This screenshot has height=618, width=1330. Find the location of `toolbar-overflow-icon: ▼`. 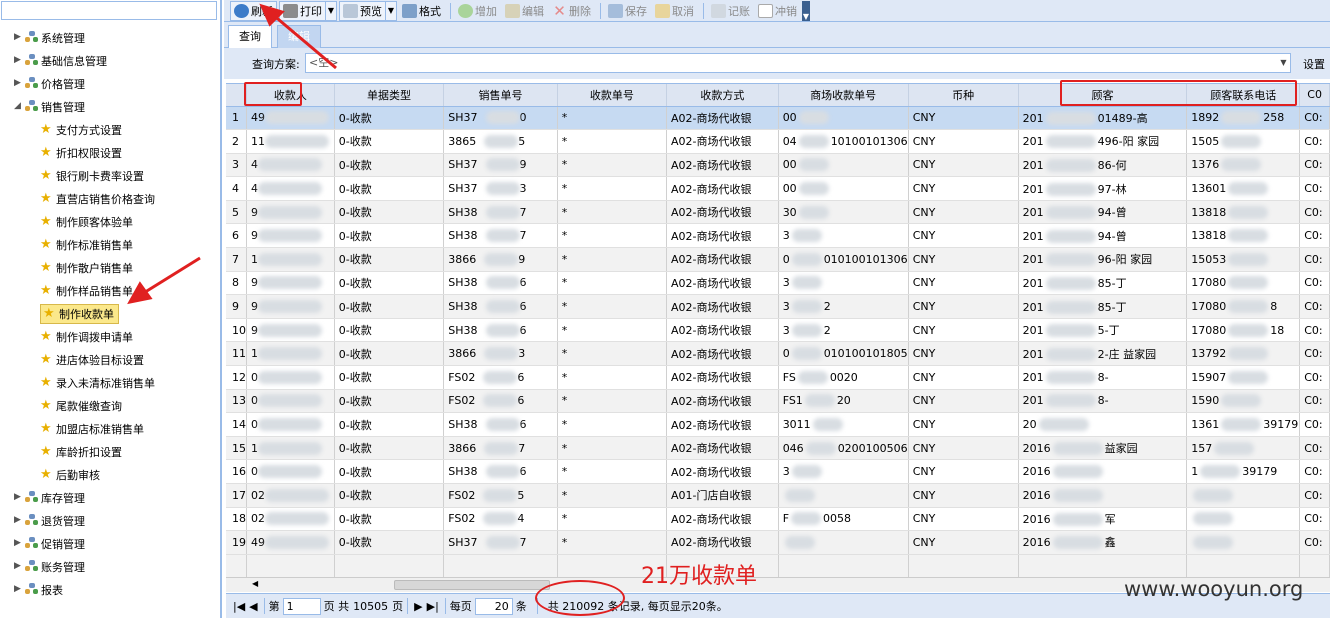

toolbar-overflow-icon: ▼ is located at coordinates (806, 10).